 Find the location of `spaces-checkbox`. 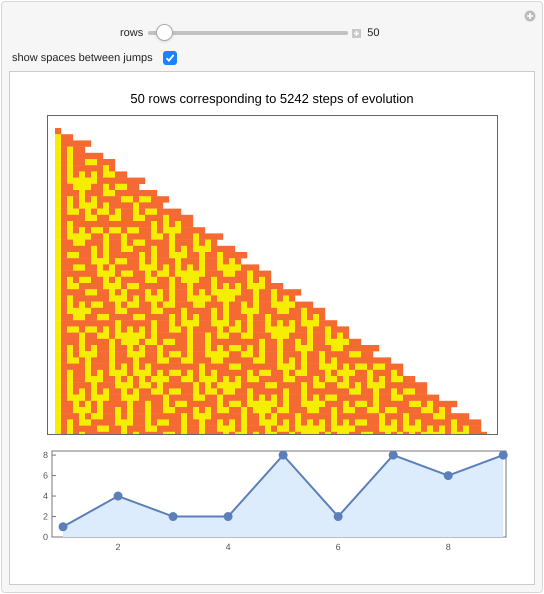

spaces-checkbox is located at coordinates (169, 58).